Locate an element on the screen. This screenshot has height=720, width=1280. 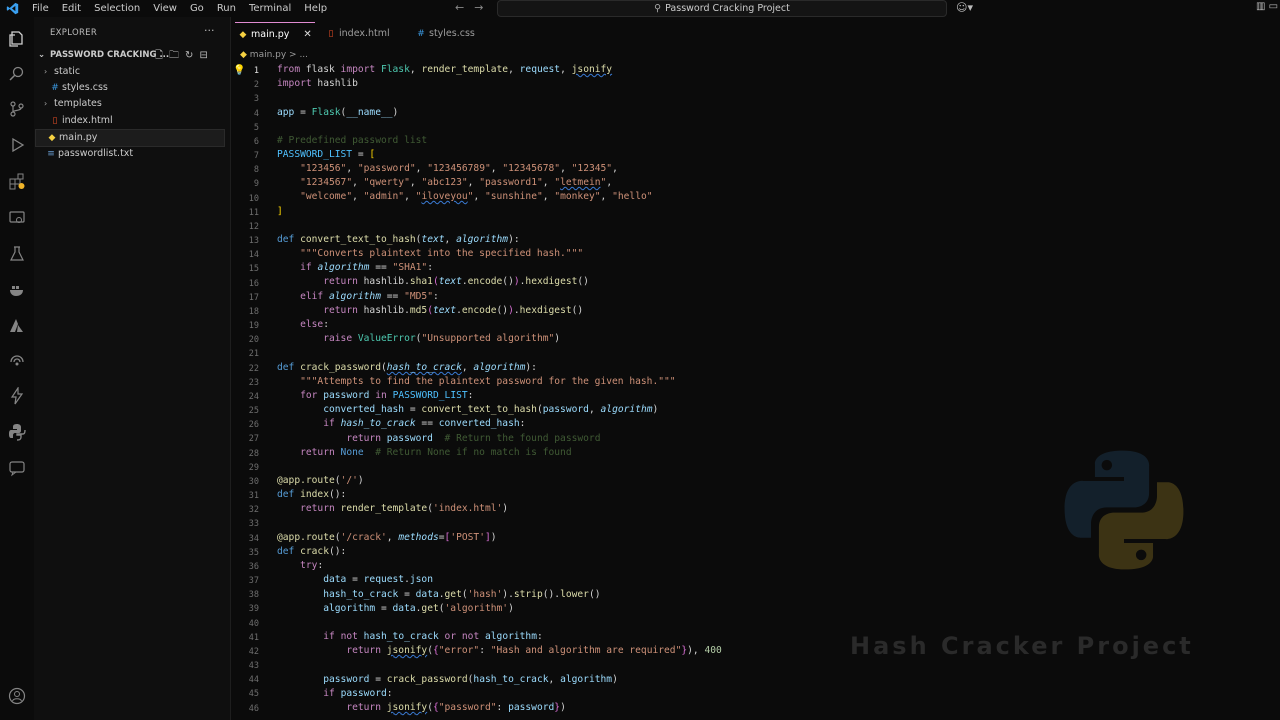
tab-label: index.html is located at coordinates (364, 33).